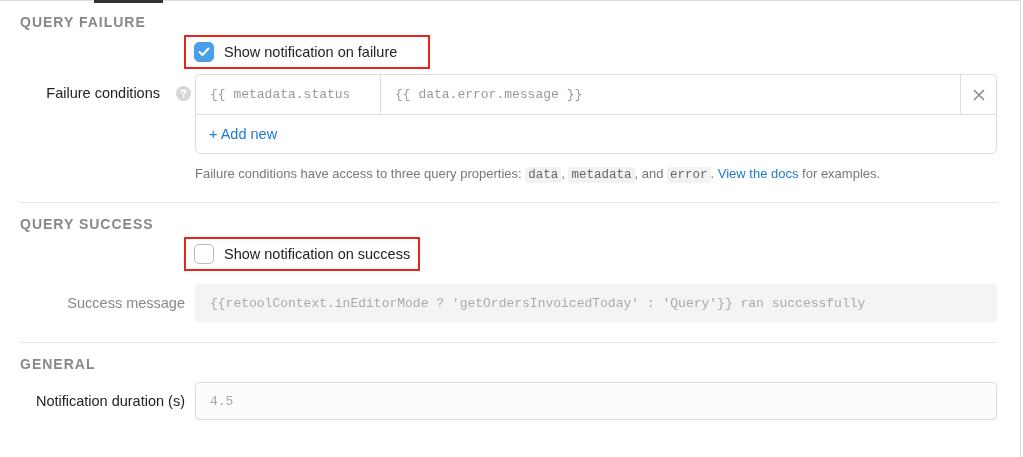 The height and width of the screenshot is (457, 1023). I want to click on condition-input: {{ metadata.status, so click(288, 94).